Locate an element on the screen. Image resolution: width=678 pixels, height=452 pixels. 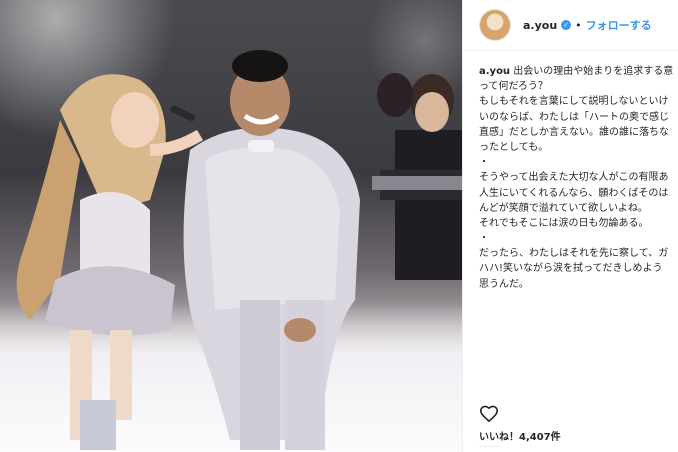
background-musician is located at coordinates (417, 176).